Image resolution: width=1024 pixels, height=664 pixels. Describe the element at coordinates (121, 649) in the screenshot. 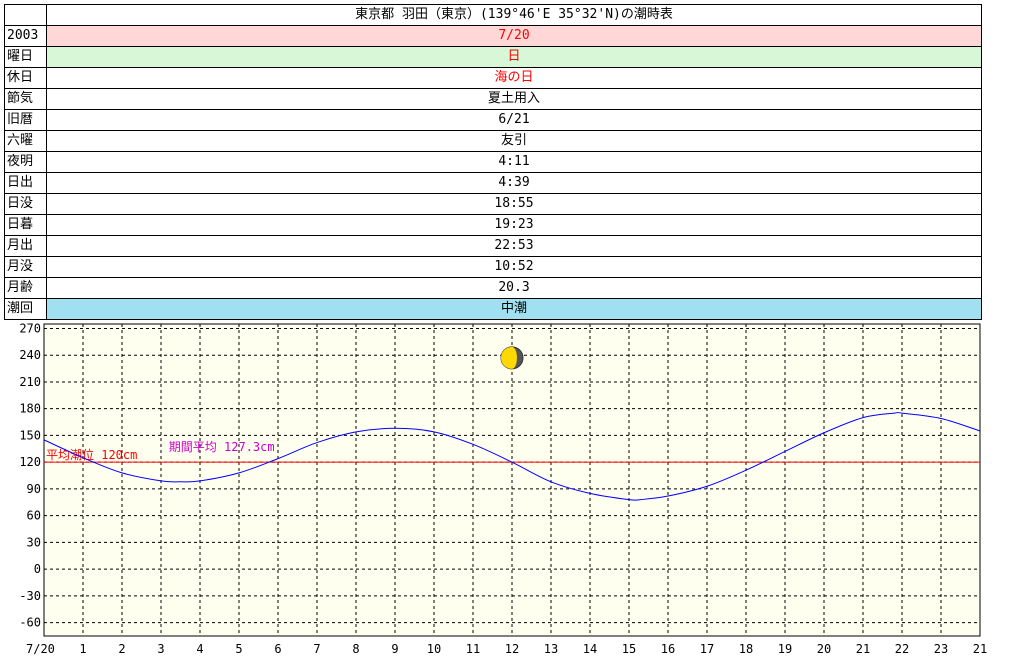

I see `x-tick-label: 2` at that location.